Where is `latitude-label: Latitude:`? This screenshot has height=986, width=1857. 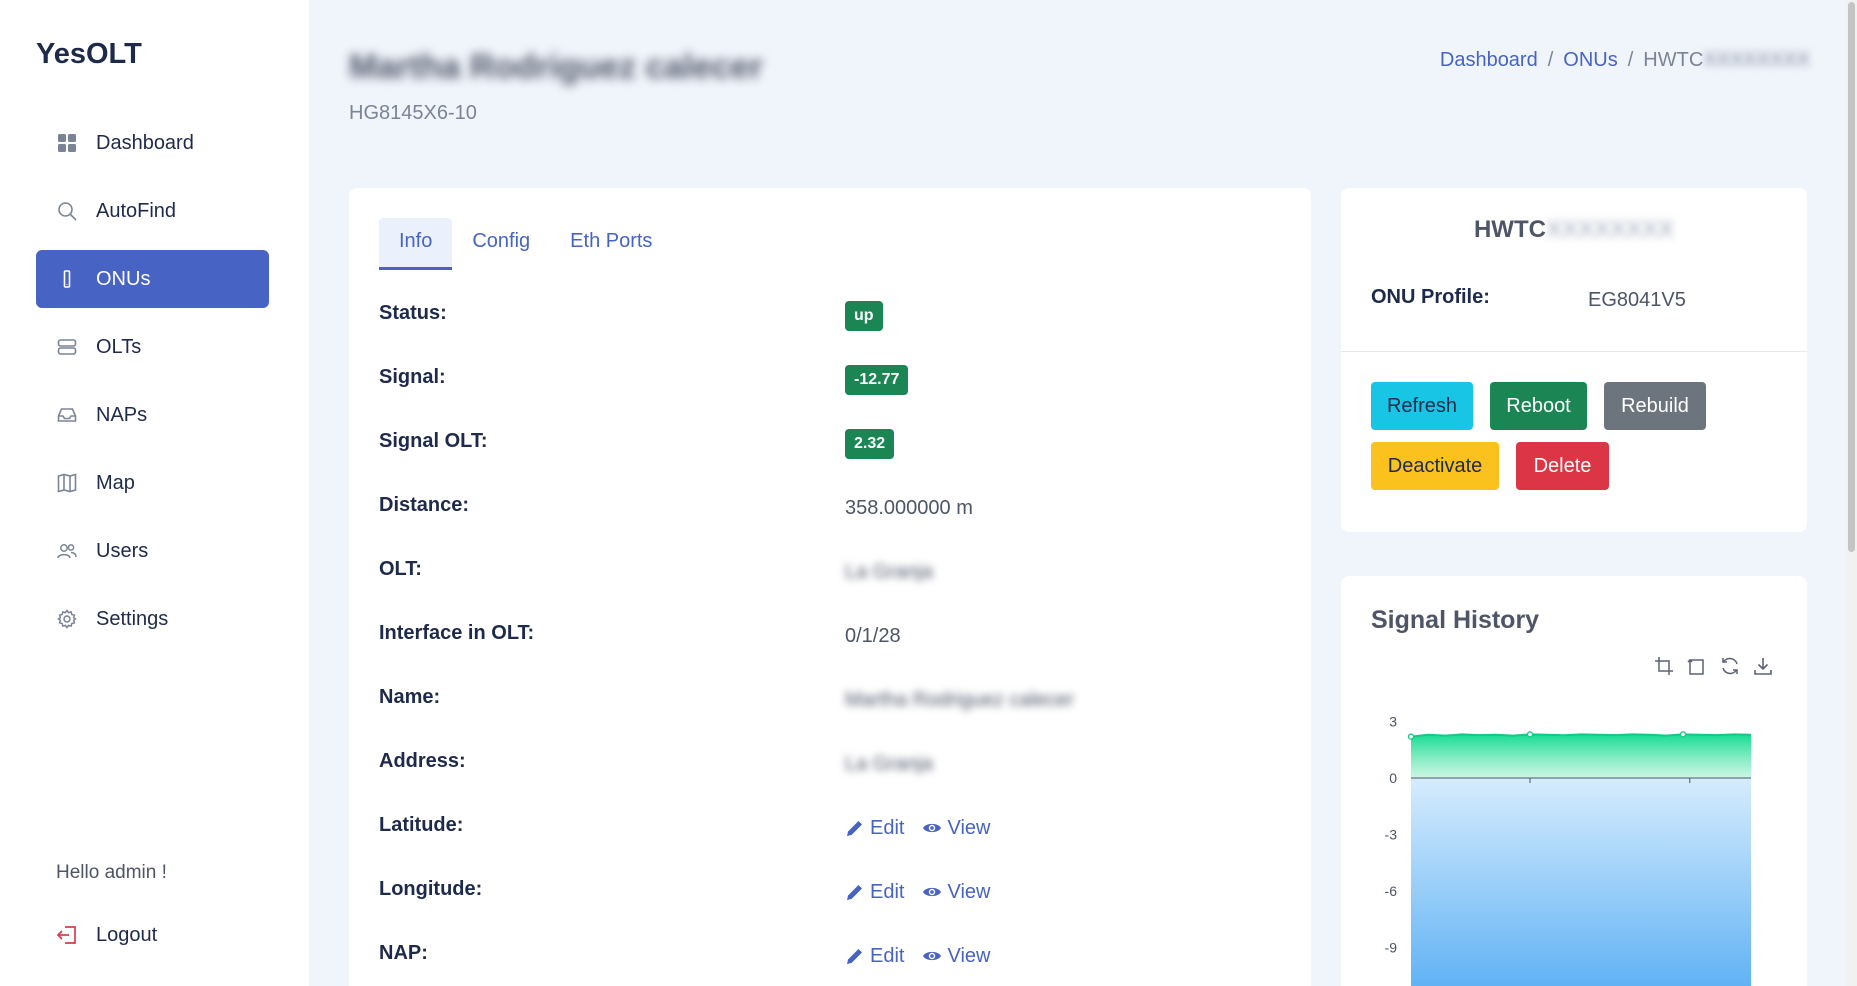 latitude-label: Latitude: is located at coordinates (421, 825).